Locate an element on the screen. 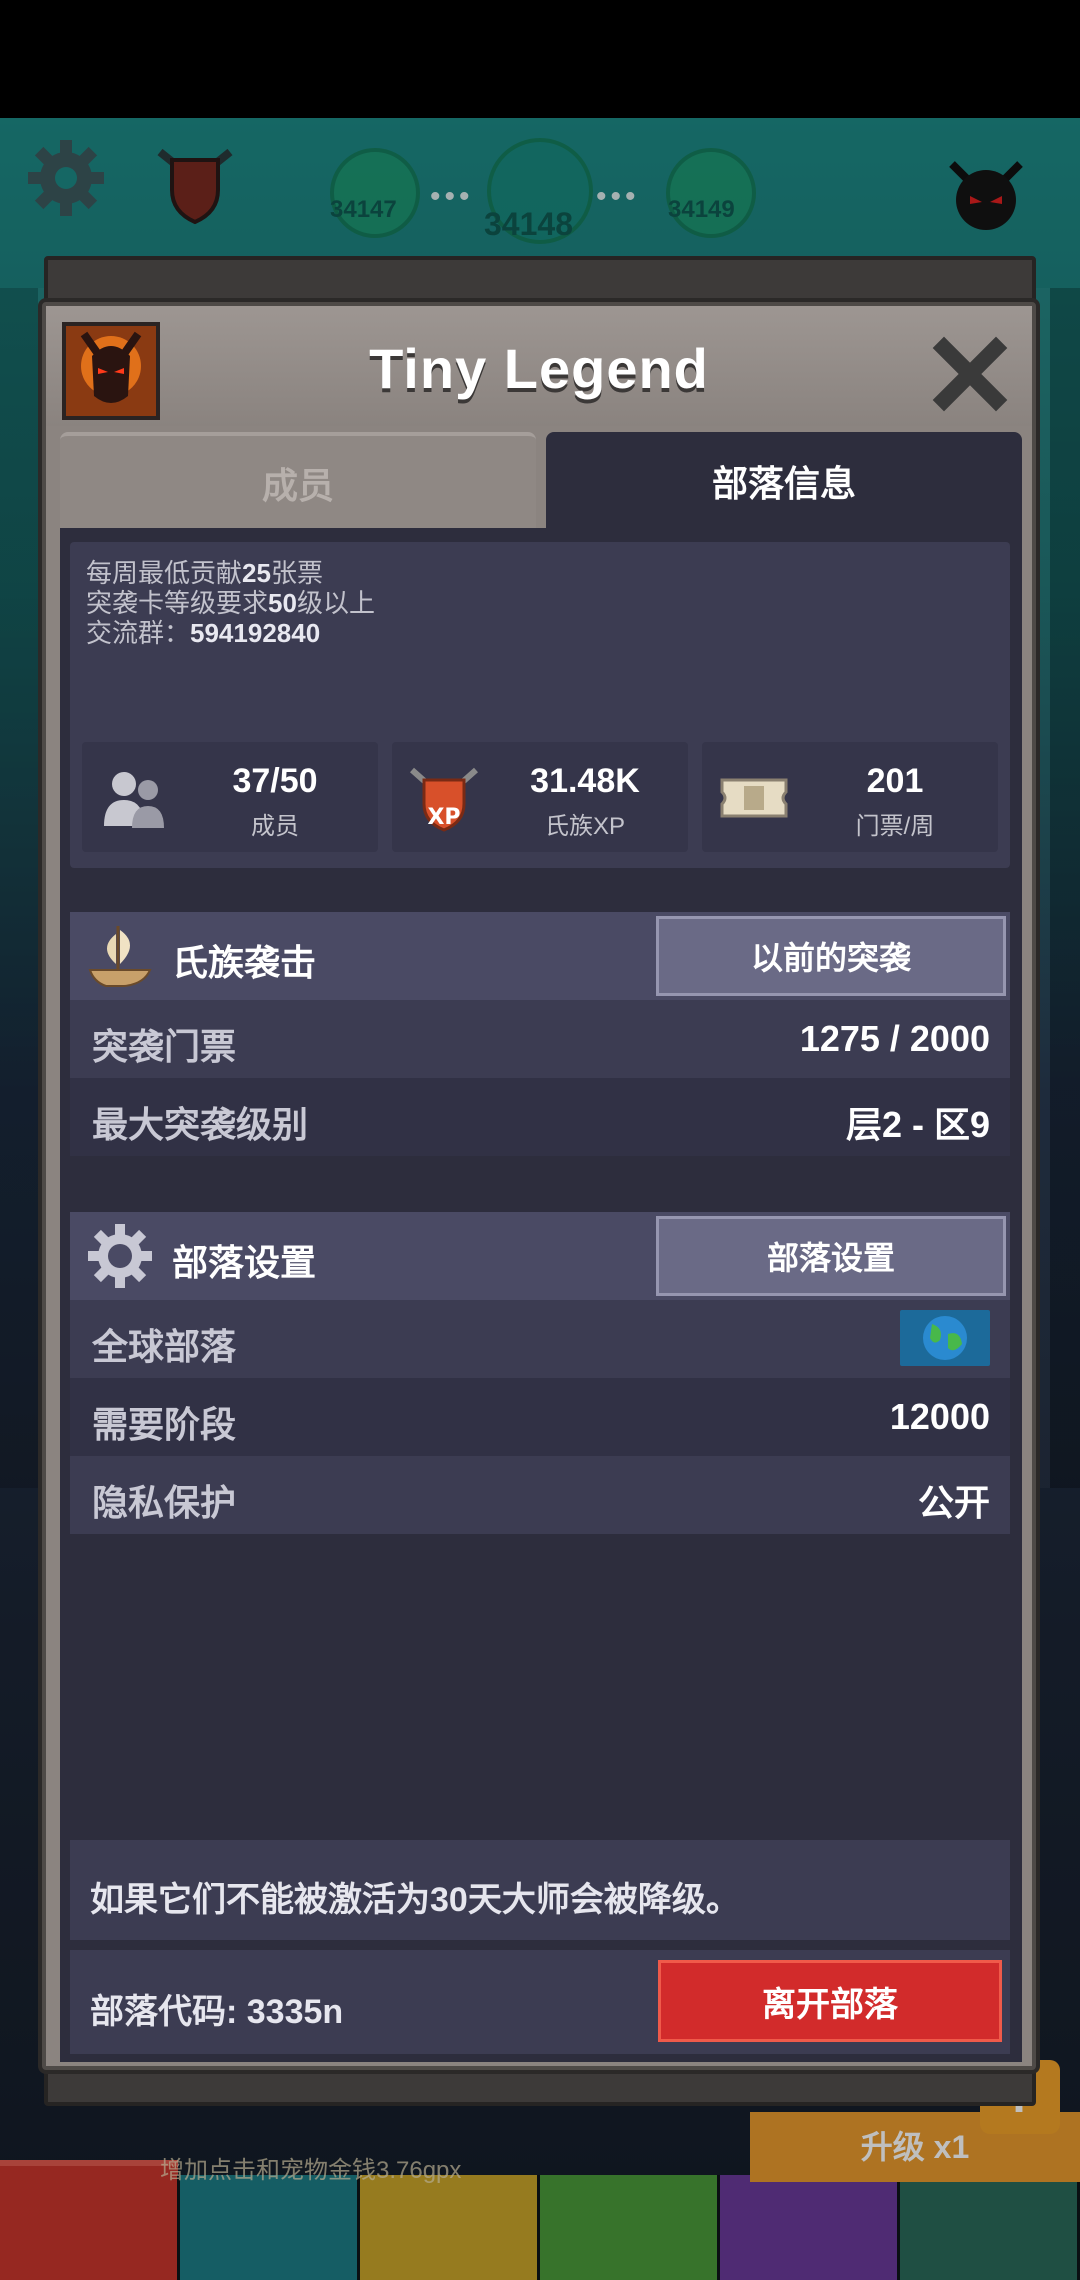  stat-clan-xp-label: 氏族XP is located at coordinates (584, 826).